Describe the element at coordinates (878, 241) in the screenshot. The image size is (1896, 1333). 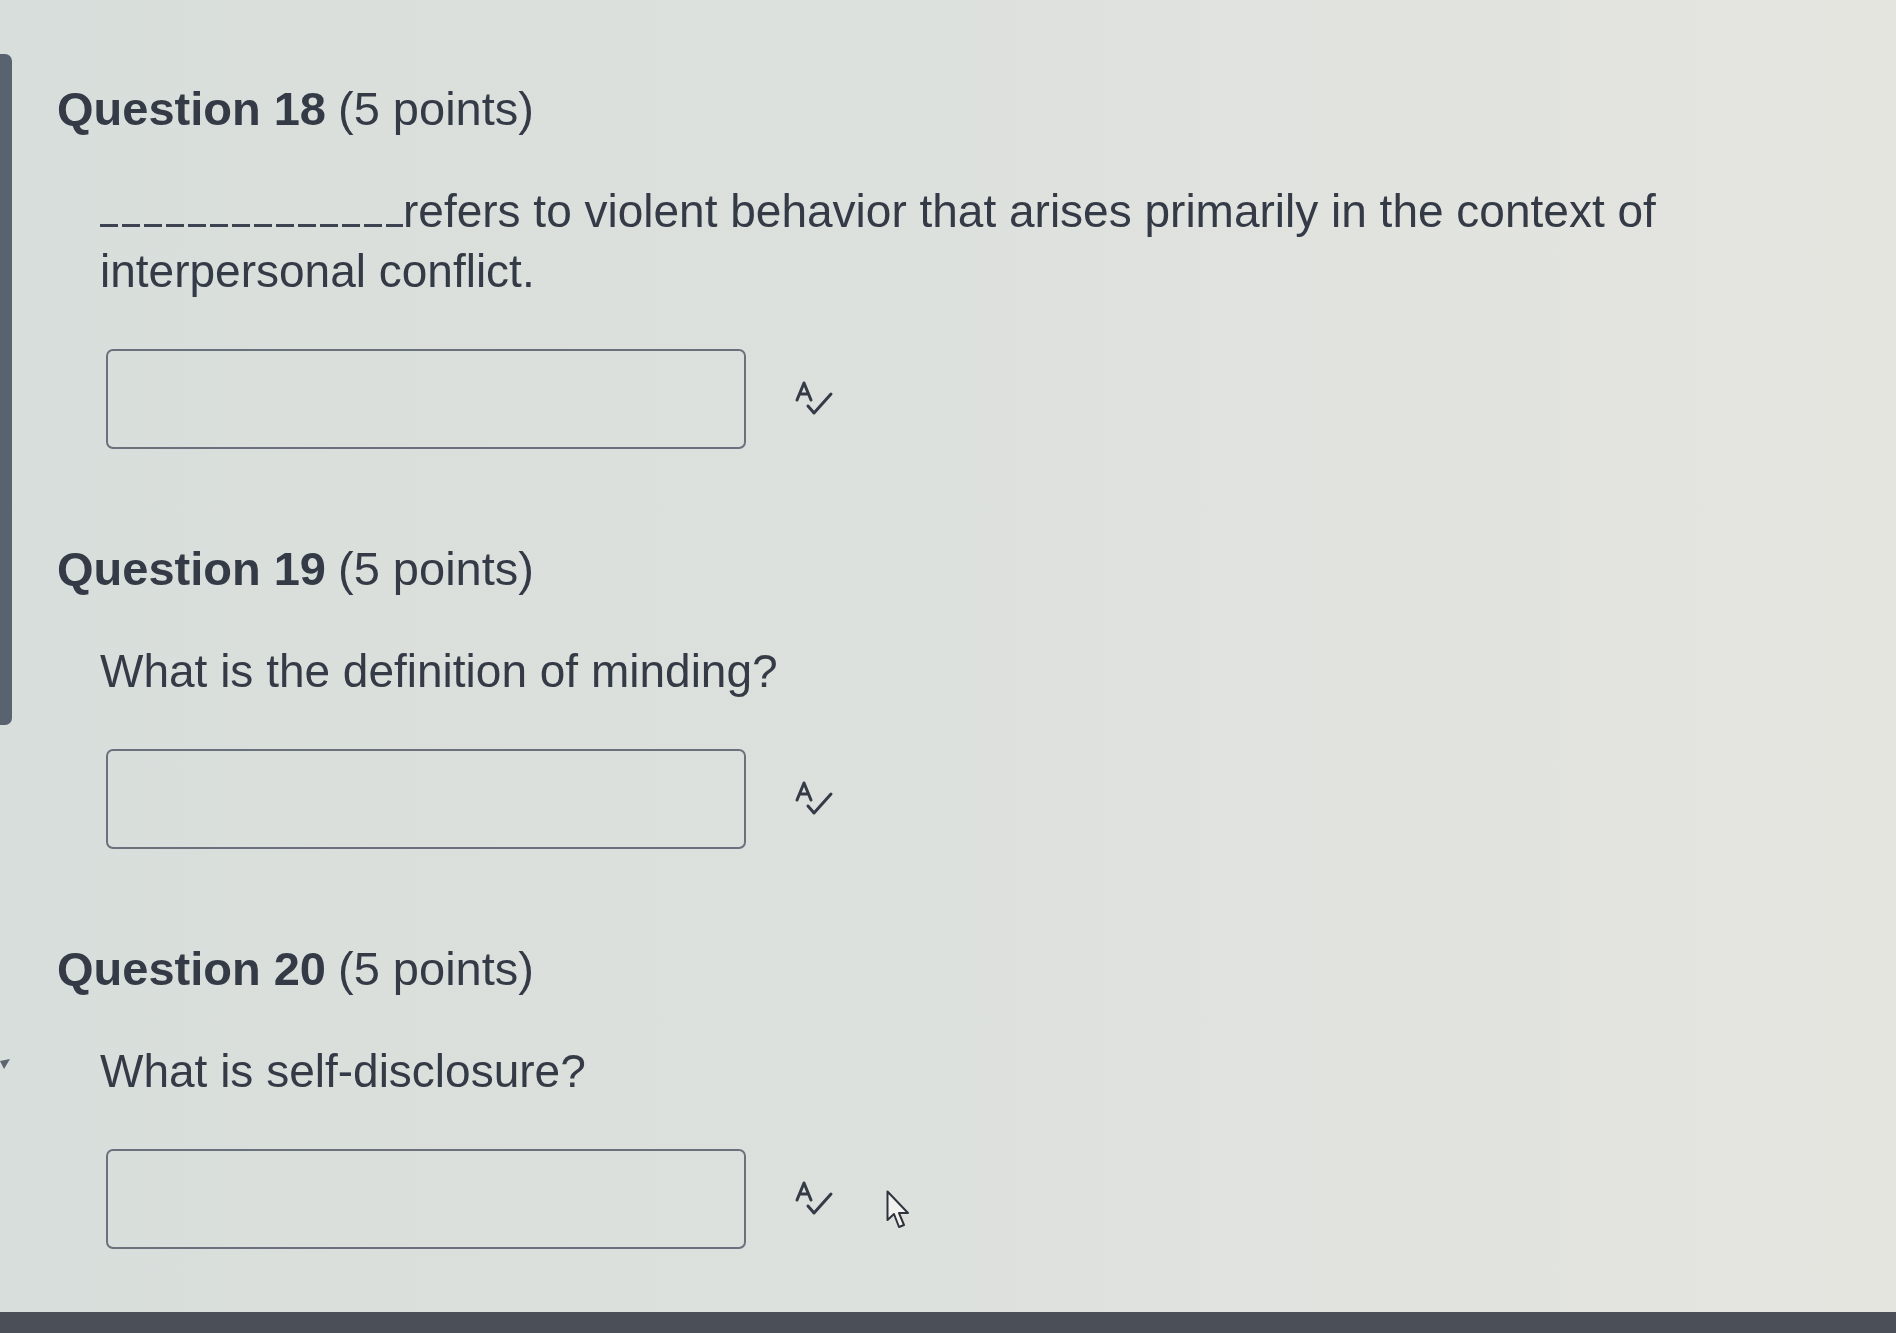
I see `question-text: refers to violent behavior that arises primarily in the context of interpersonal conflict.` at that location.